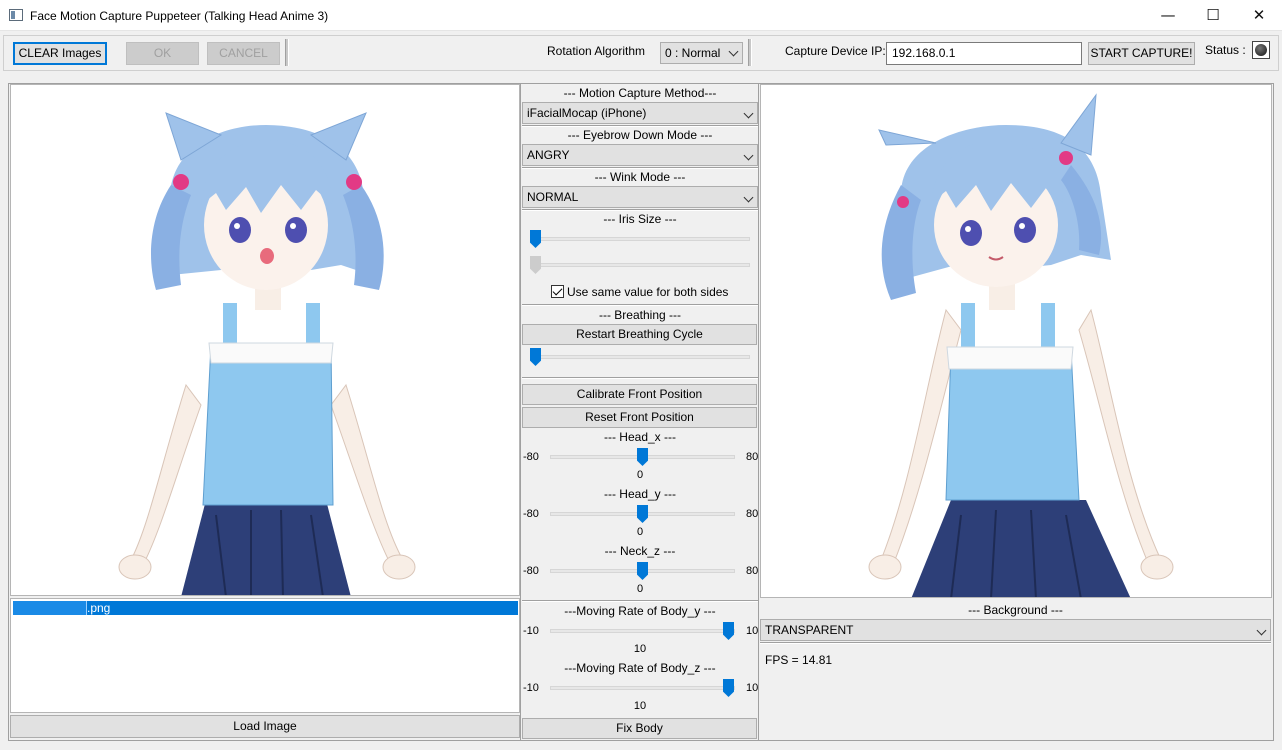 The width and height of the screenshot is (1282, 750). I want to click on body-y-value: 10, so click(640, 649).